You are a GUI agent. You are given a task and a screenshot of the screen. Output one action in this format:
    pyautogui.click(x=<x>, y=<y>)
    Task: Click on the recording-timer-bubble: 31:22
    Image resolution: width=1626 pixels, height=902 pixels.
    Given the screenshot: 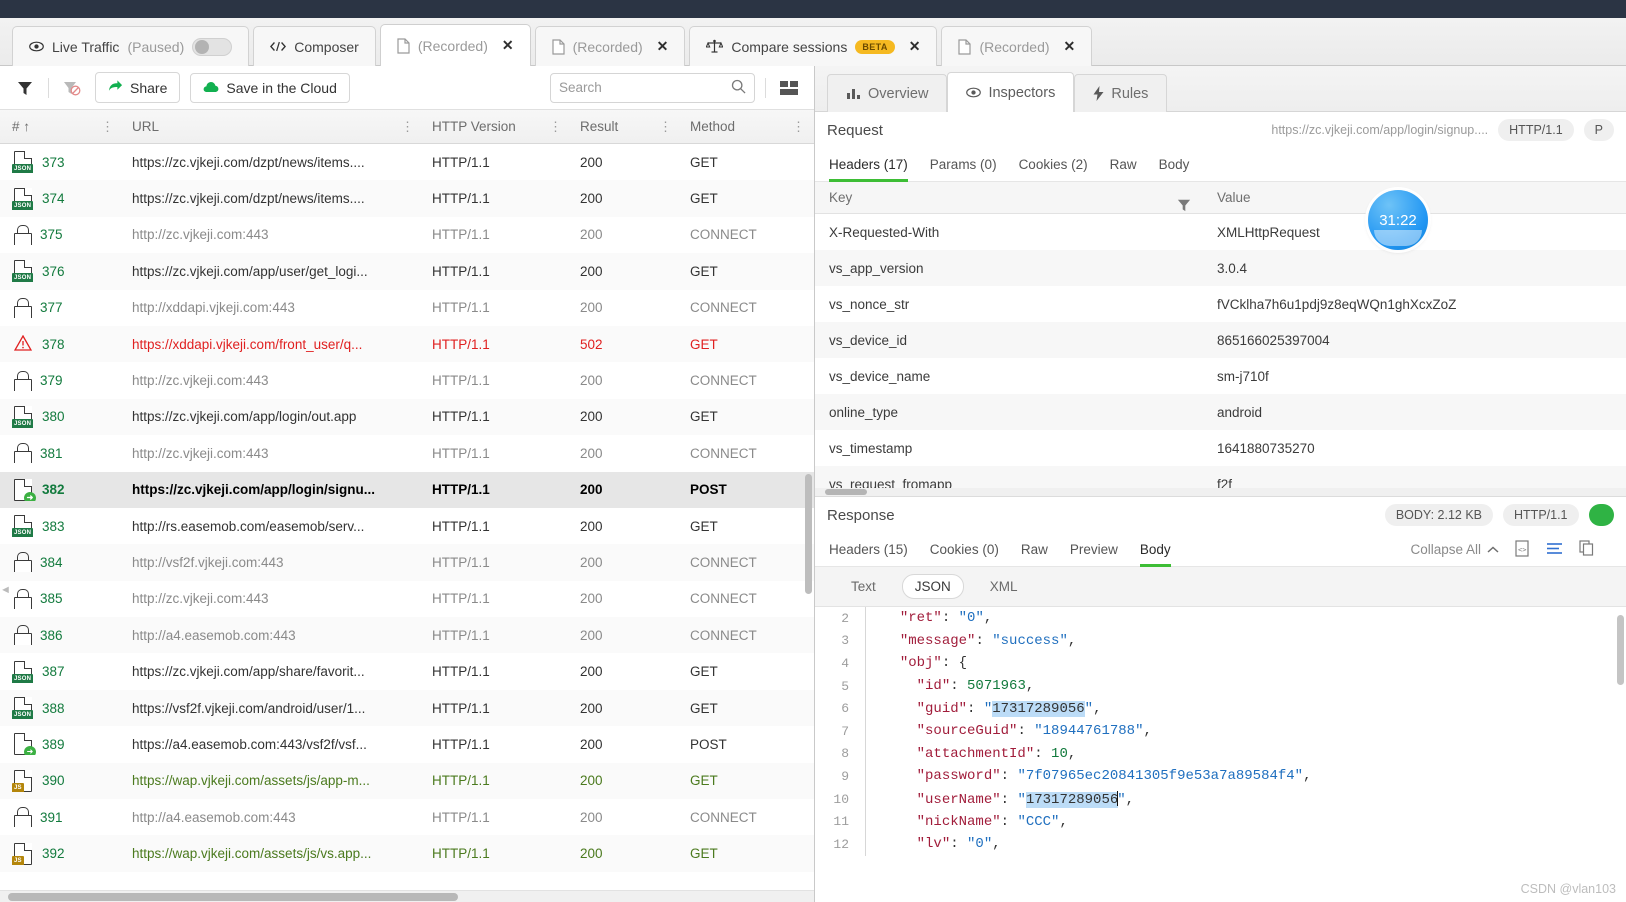 What is the action you would take?
    pyautogui.click(x=1398, y=220)
    